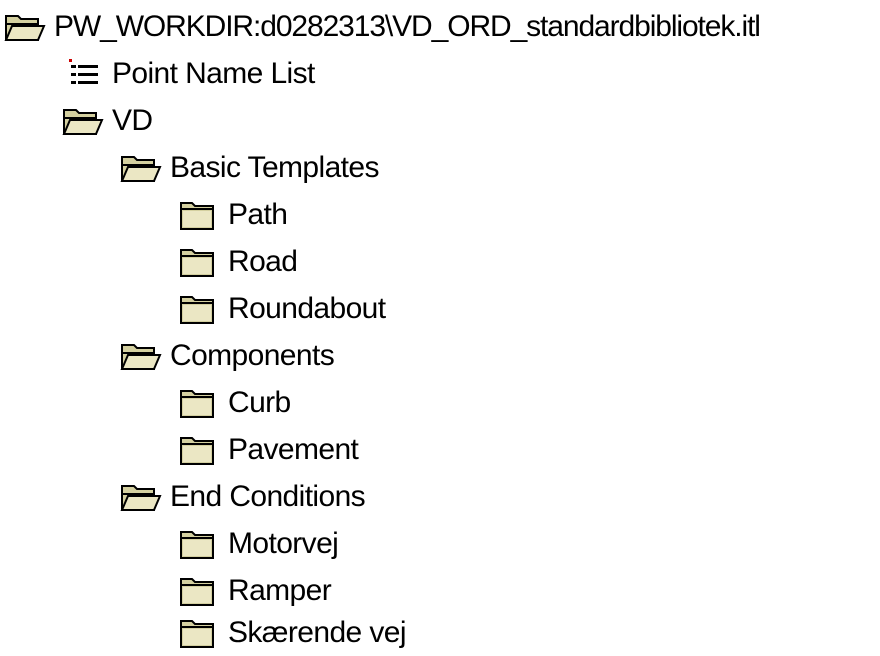 This screenshot has width=880, height=656. I want to click on tree-node-label: Path, so click(258, 214).